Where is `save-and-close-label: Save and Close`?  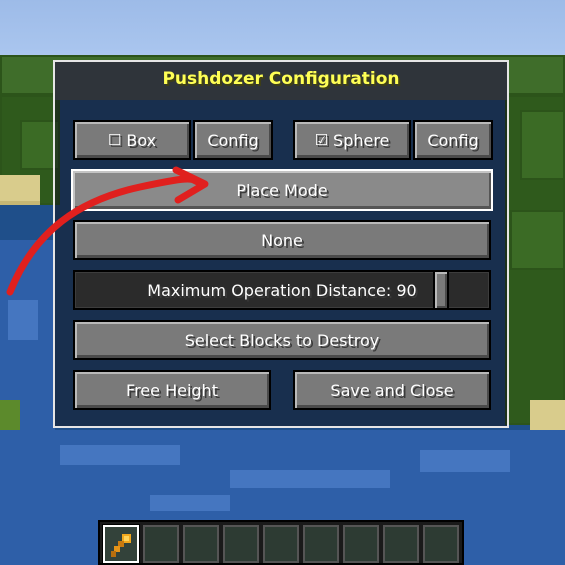
save-and-close-label: Save and Close is located at coordinates (392, 390).